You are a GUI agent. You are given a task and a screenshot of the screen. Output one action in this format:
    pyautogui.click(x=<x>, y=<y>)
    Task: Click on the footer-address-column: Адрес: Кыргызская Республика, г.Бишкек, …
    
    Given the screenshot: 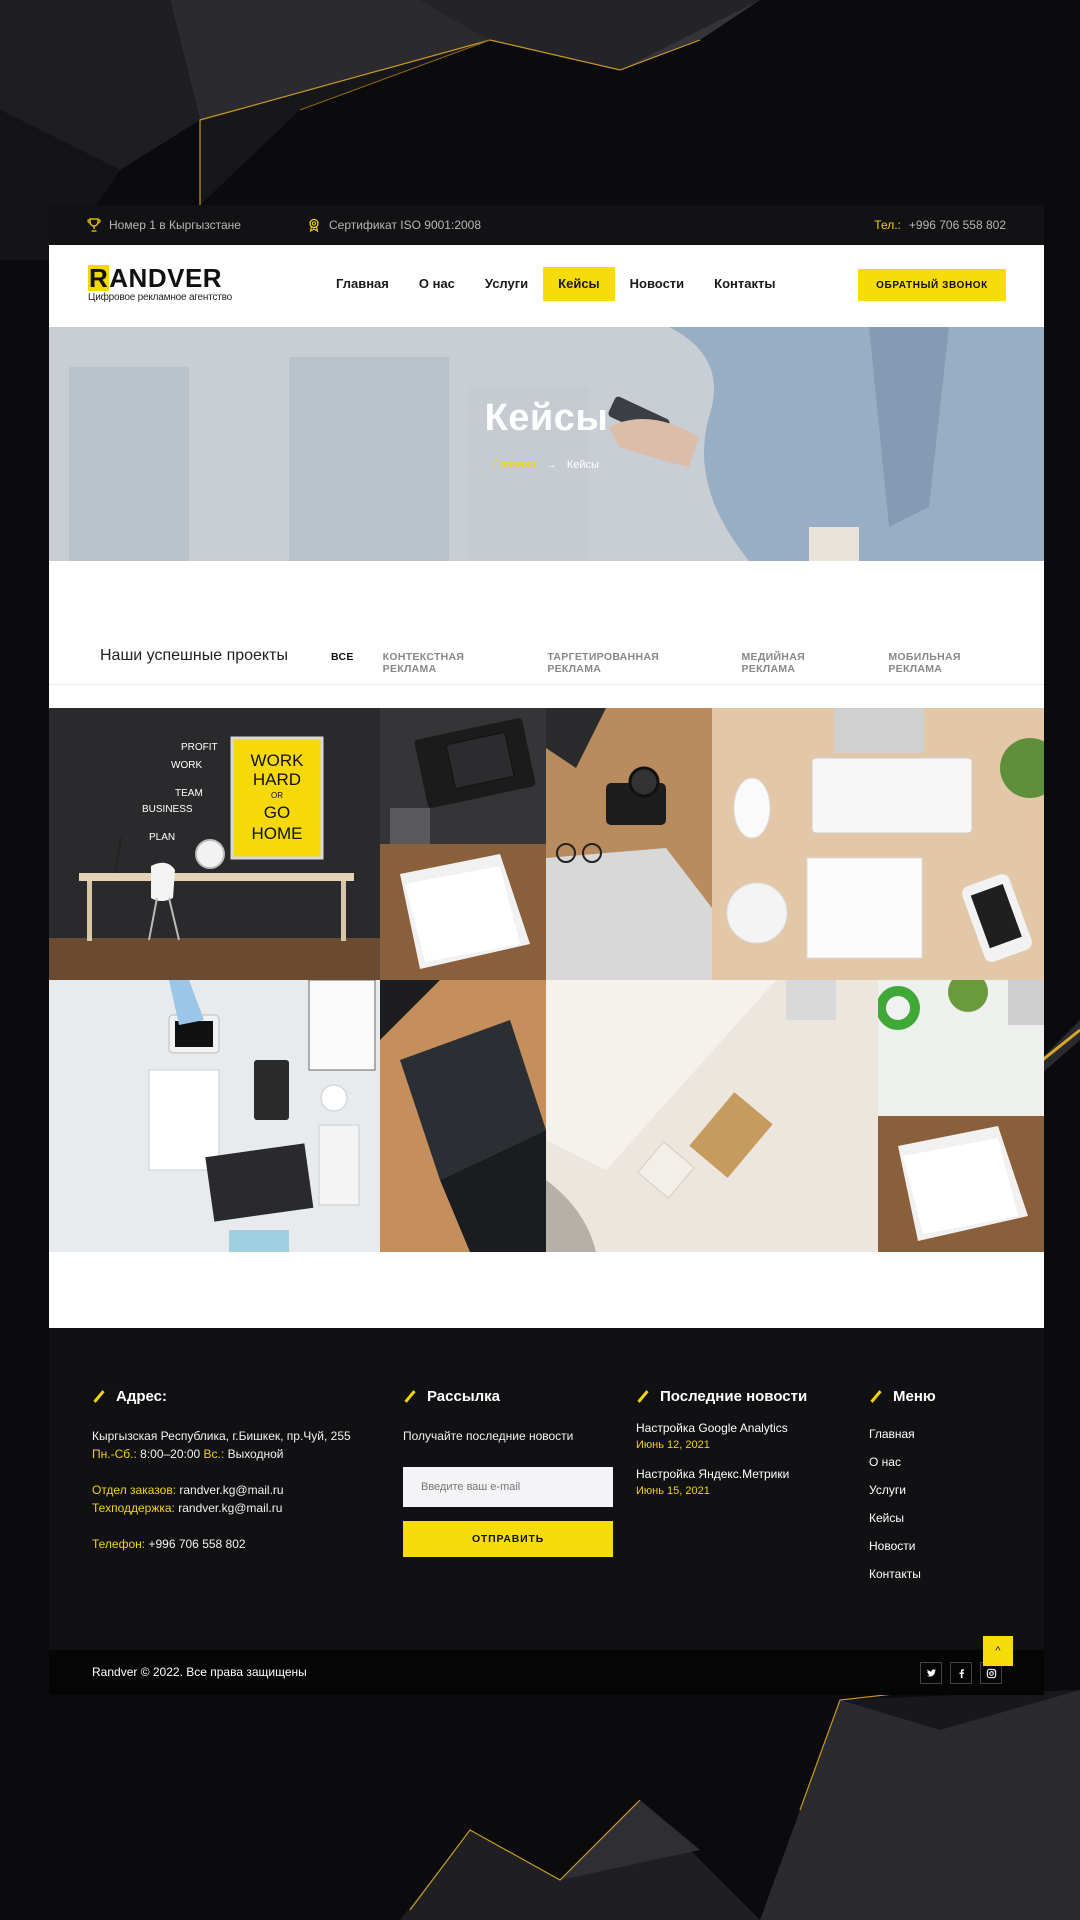 What is the action you would take?
    pyautogui.click(x=242, y=1470)
    